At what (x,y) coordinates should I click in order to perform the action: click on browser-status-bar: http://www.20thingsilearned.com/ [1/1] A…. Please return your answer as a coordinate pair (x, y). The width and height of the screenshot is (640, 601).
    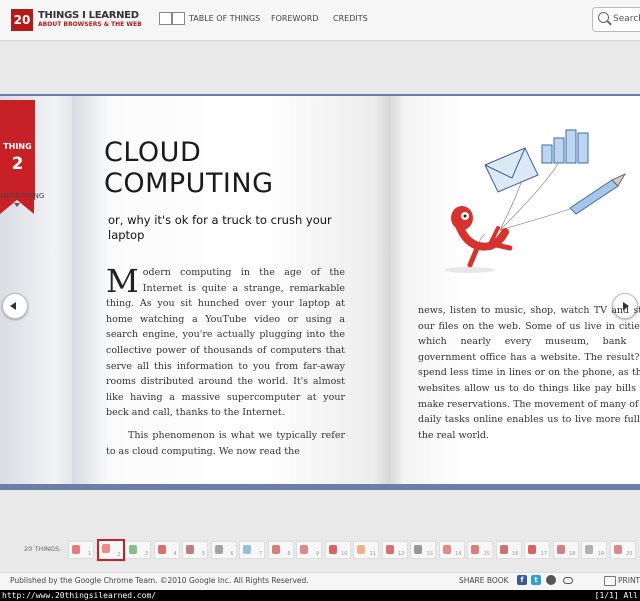
    Looking at the image, I should click on (320, 595).